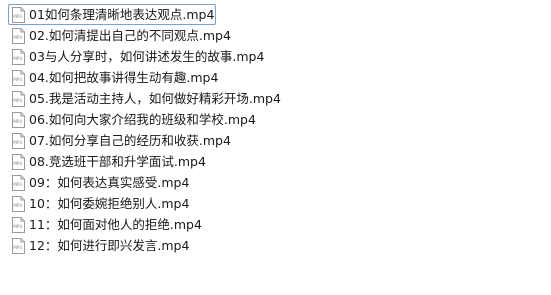  Describe the element at coordinates (109, 203) in the screenshot. I see `file-name-label: 10：如何委婉拒绝别人.mp4` at that location.